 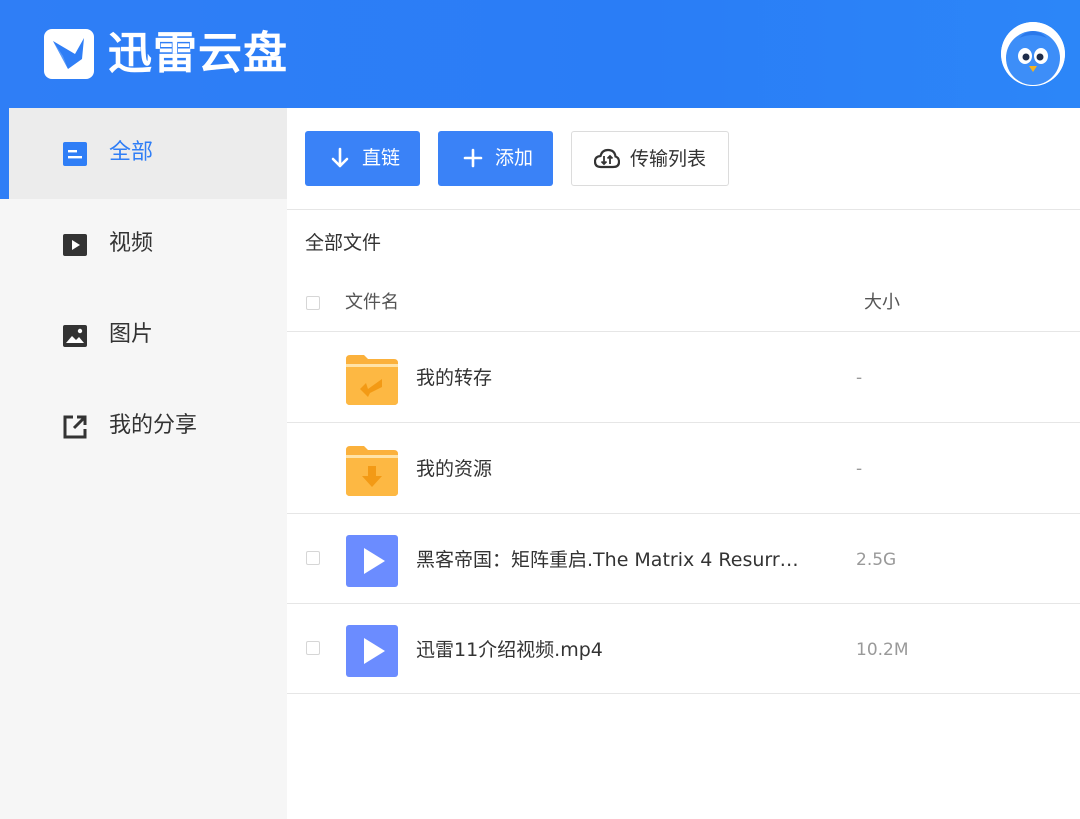 I want to click on file-size: 2.5G, so click(x=876, y=560).